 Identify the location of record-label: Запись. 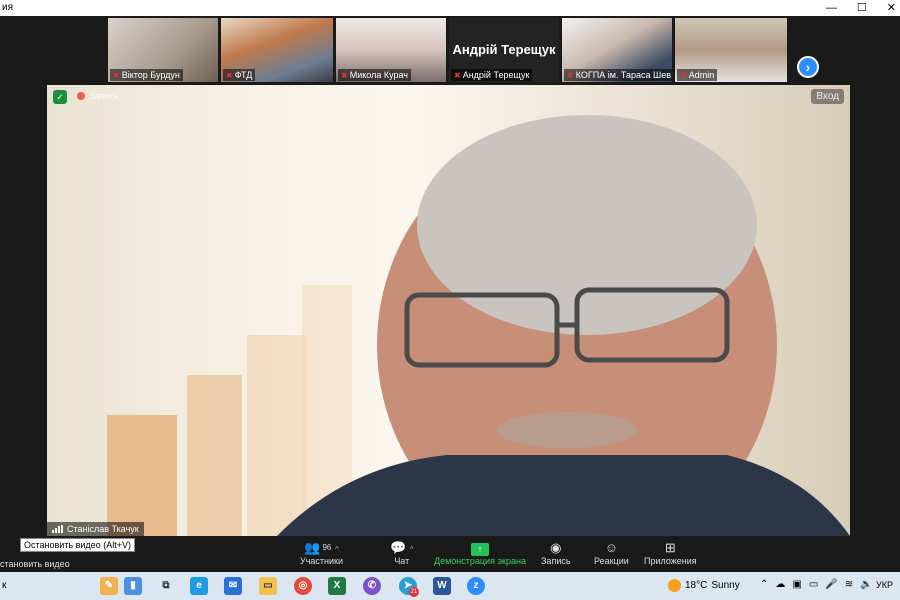
(556, 561).